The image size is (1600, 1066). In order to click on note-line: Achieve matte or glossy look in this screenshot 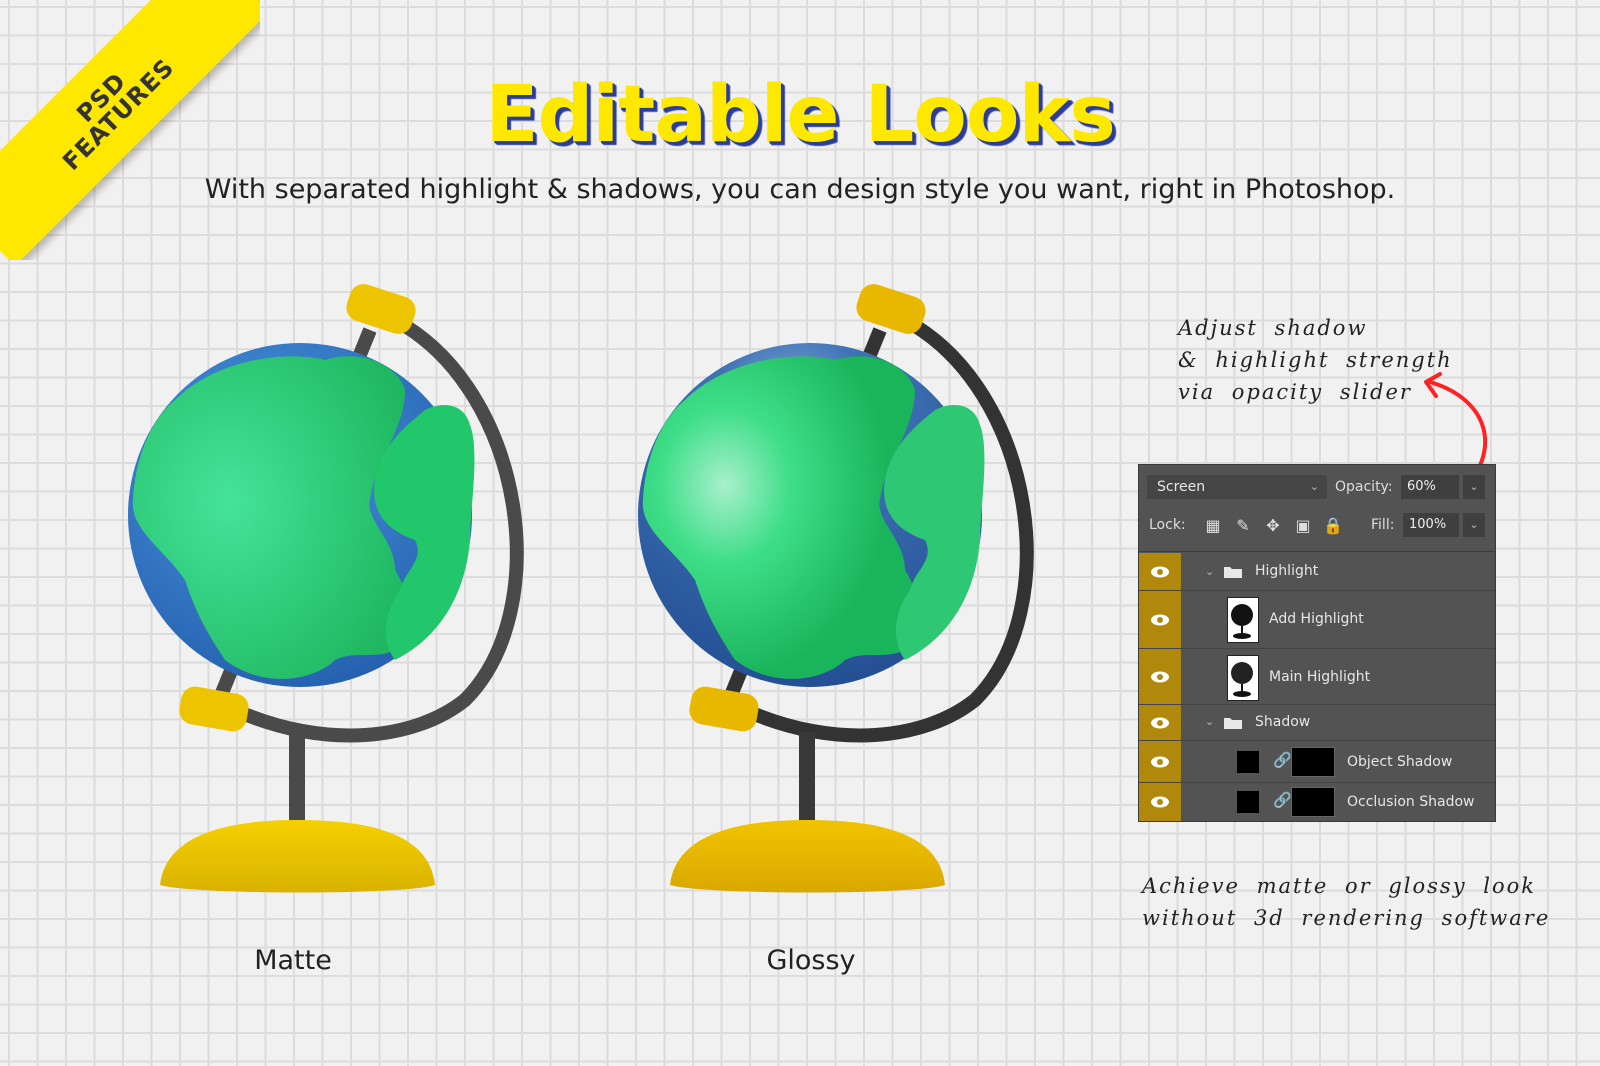, I will do `click(1339, 886)`.